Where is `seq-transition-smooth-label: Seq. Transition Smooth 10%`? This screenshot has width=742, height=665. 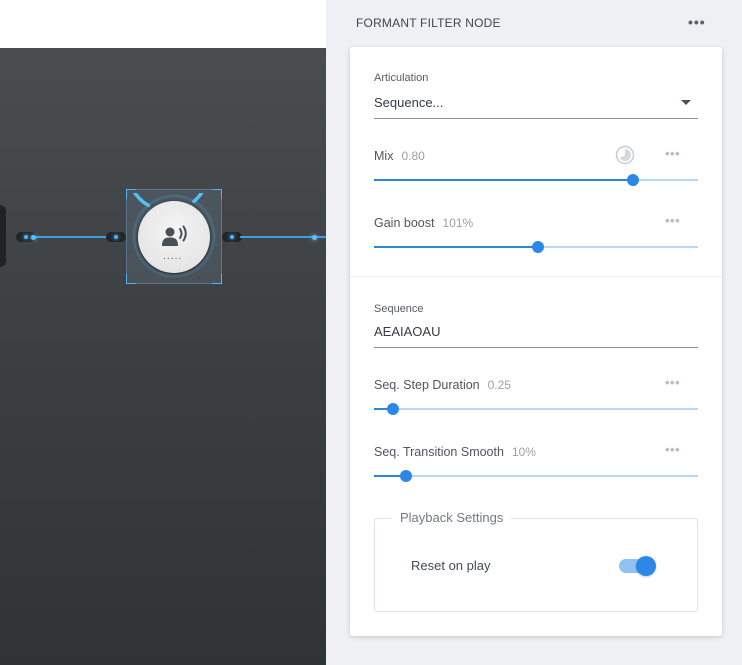 seq-transition-smooth-label: Seq. Transition Smooth 10% is located at coordinates (455, 452).